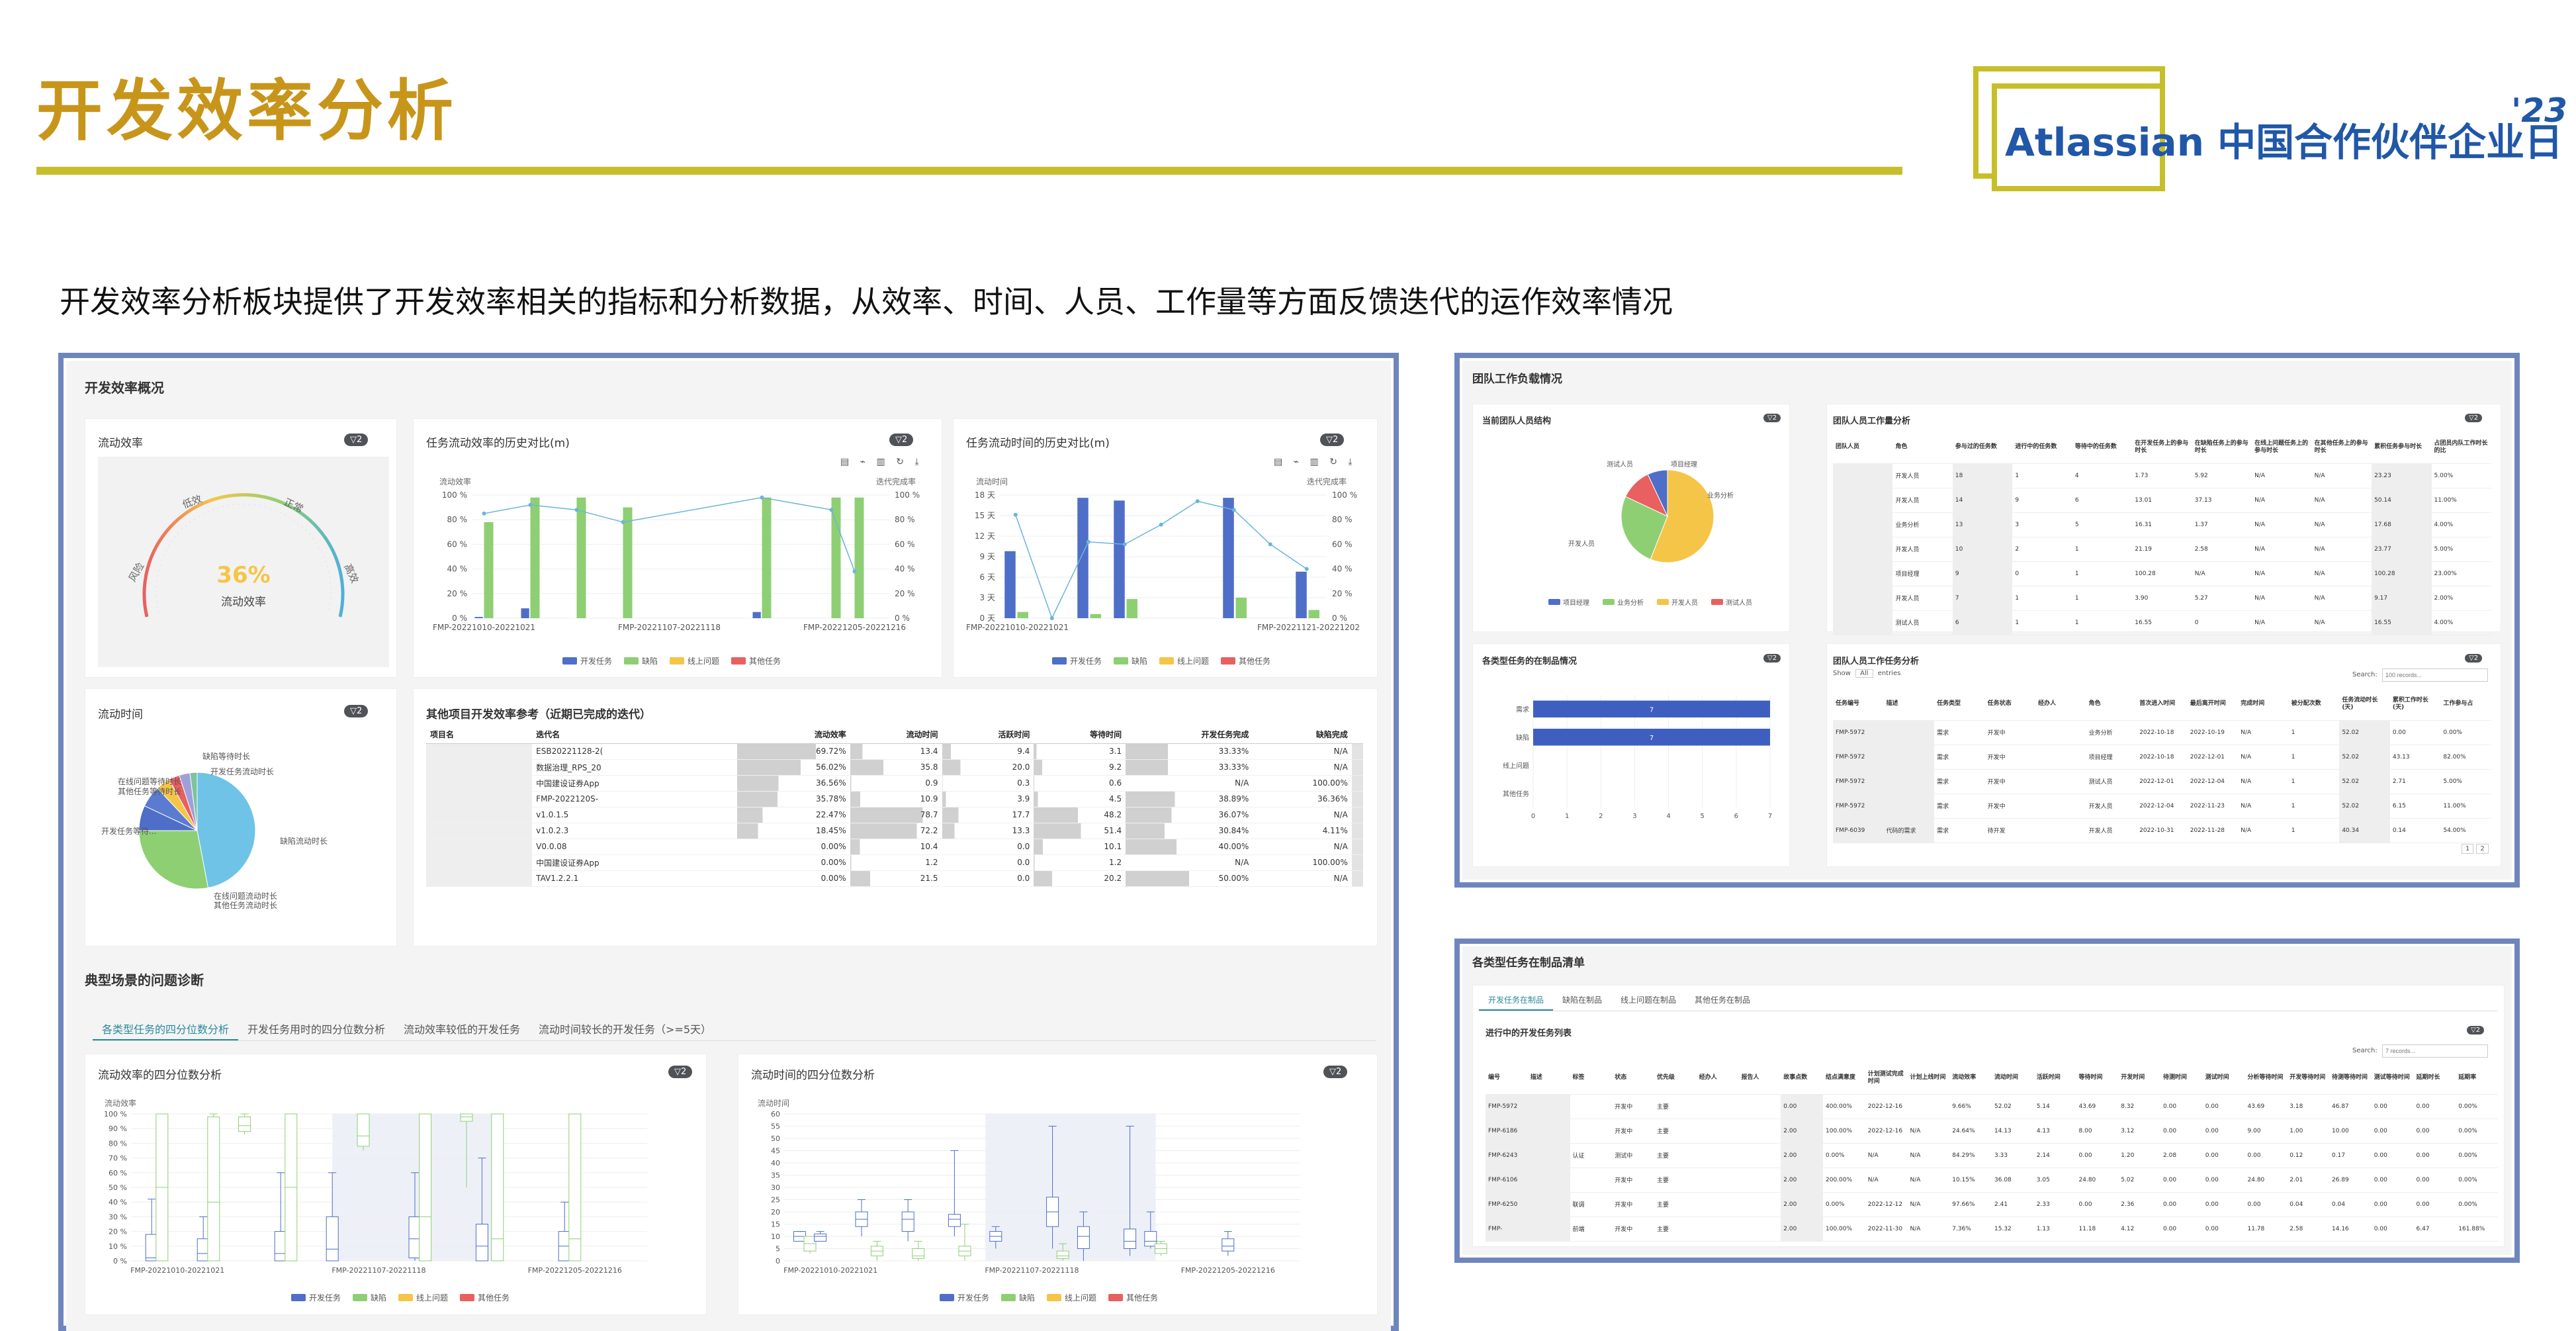 This screenshot has height=1331, width=2576. I want to click on table-cell: 46.87, so click(2350, 1106).